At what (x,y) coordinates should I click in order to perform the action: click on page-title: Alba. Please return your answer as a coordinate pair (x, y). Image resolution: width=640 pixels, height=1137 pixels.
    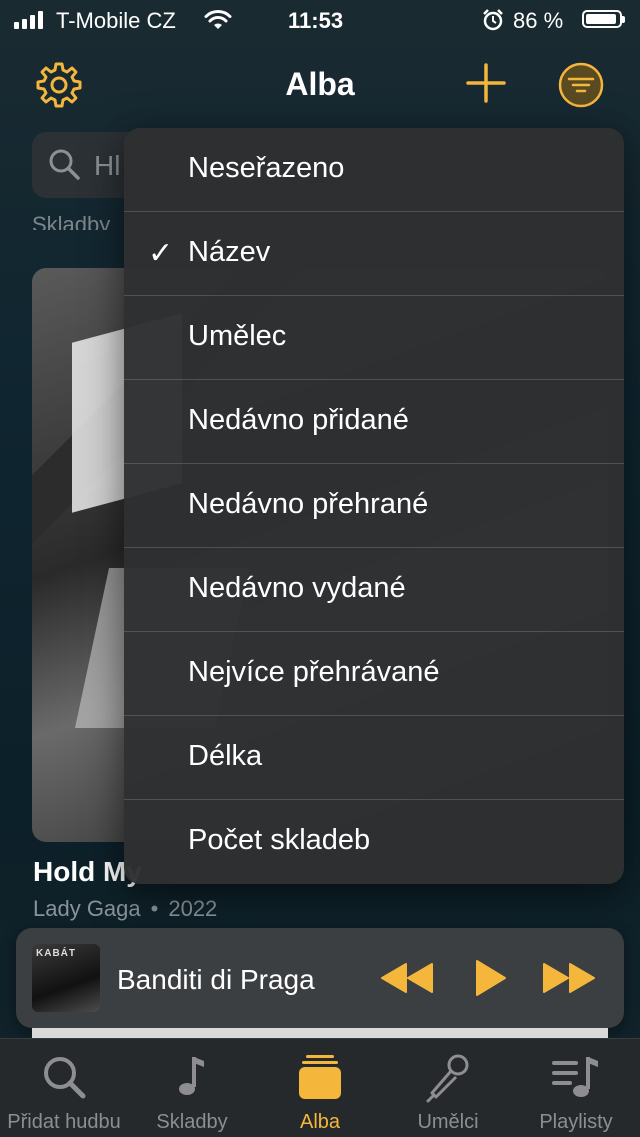
    Looking at the image, I should click on (320, 84).